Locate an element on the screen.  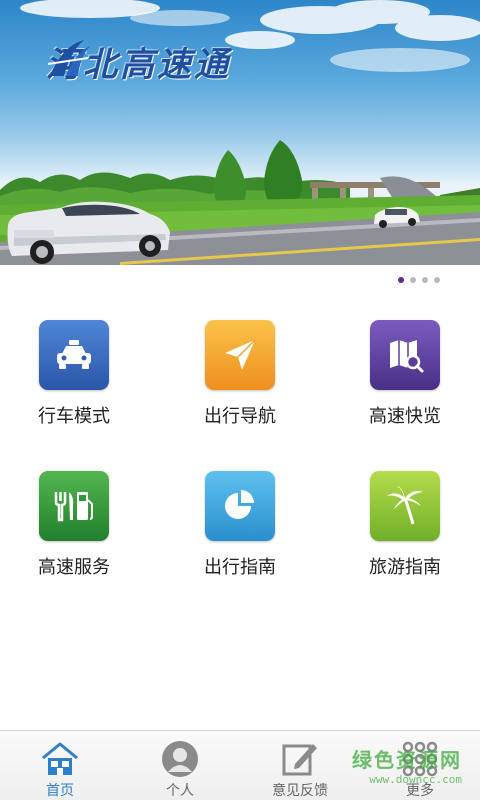
palm-tree-icon is located at coordinates (405, 506).